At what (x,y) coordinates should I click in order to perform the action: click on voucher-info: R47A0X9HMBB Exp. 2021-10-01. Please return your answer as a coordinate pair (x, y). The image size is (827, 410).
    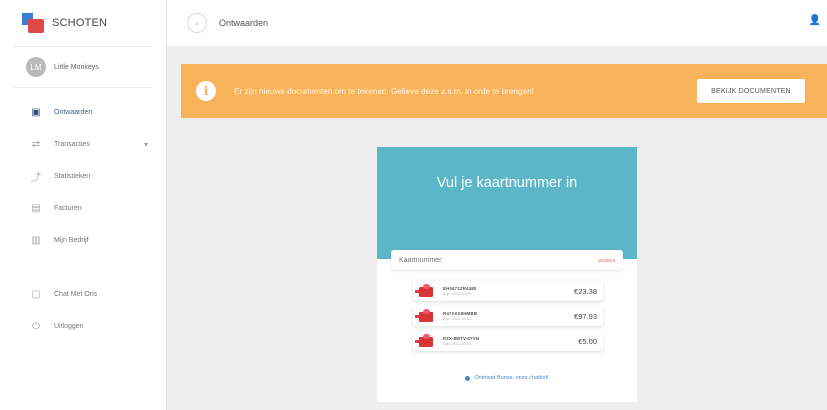
    Looking at the image, I should click on (460, 316).